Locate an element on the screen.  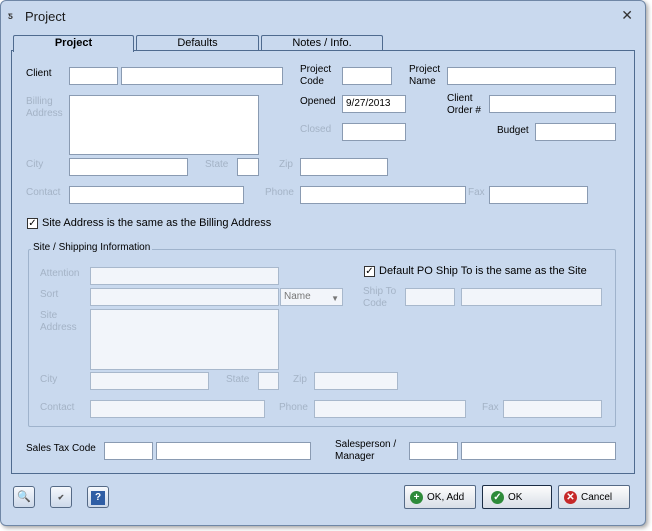
site-fax-label: Fax is located at coordinates (490, 407).